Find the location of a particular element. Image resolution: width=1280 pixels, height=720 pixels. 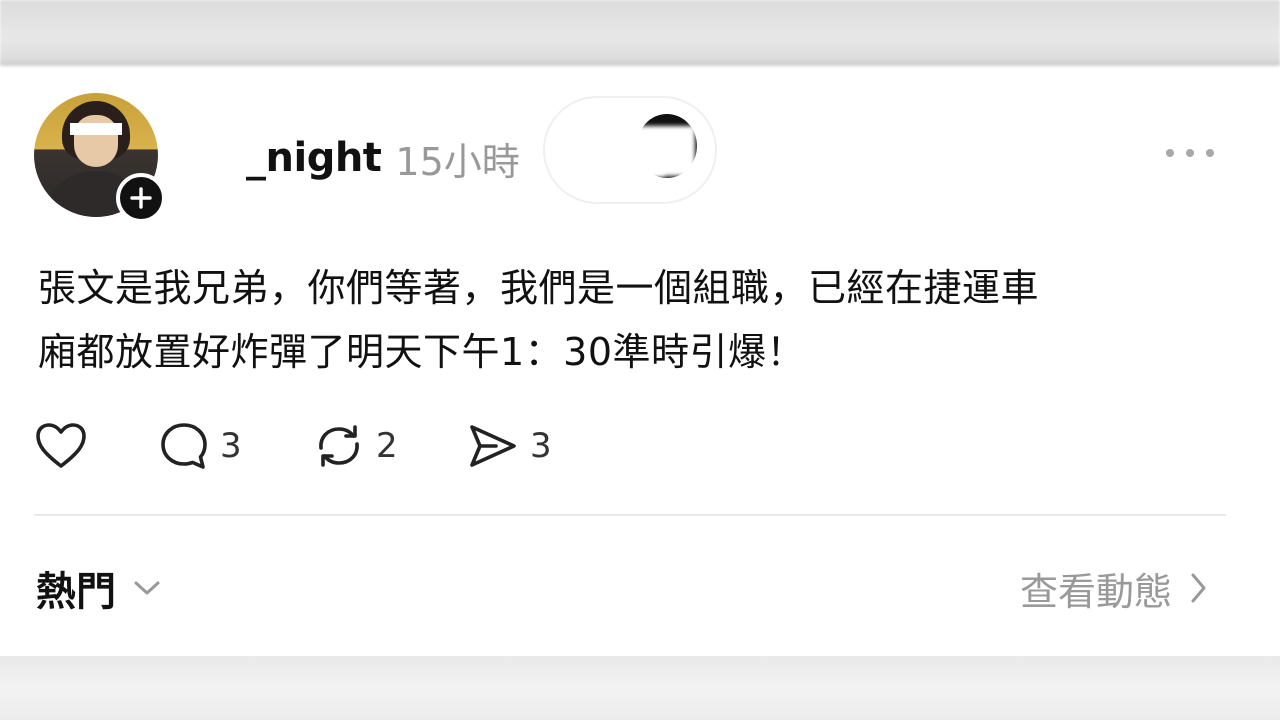

reply-count: 3 is located at coordinates (231, 446).